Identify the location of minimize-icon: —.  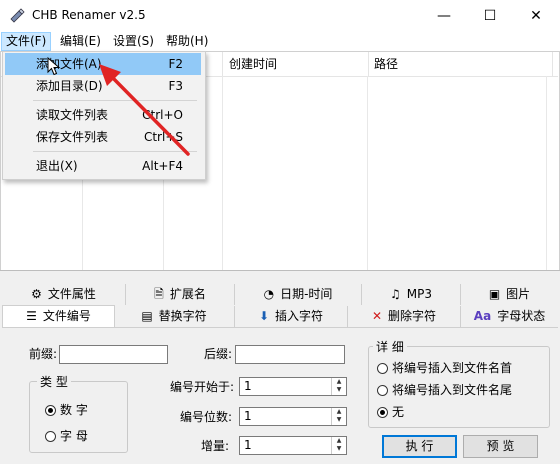
(444, 15).